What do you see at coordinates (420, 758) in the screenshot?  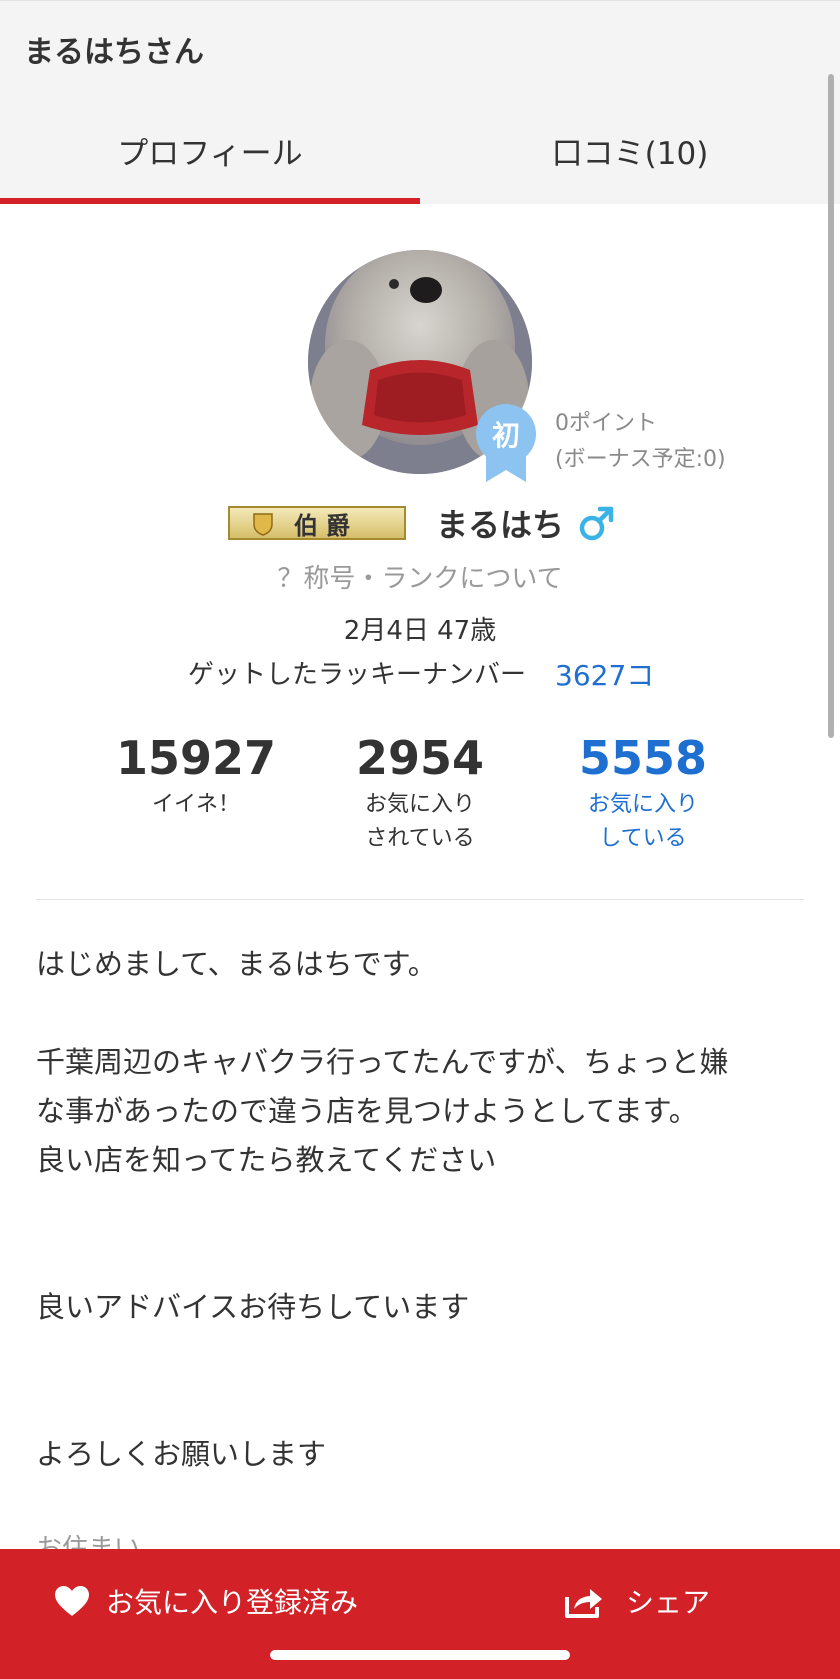 I see `favorited-by-count: 2954` at bounding box center [420, 758].